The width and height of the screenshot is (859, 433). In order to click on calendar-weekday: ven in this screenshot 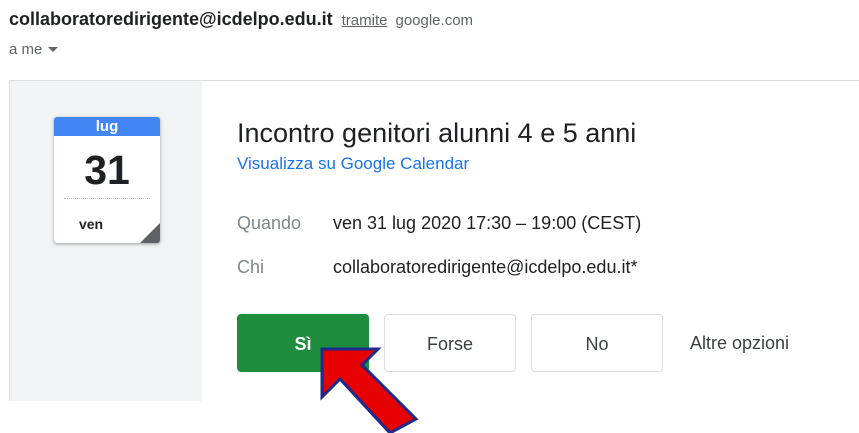, I will do `click(91, 224)`.